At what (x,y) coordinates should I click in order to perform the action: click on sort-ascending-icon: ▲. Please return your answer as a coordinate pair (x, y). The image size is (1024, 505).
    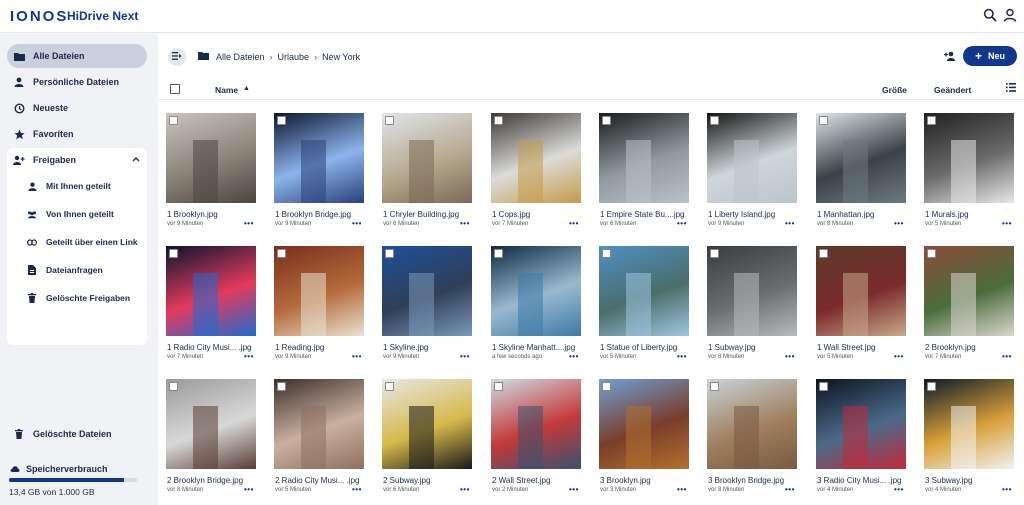
    Looking at the image, I should click on (246, 88).